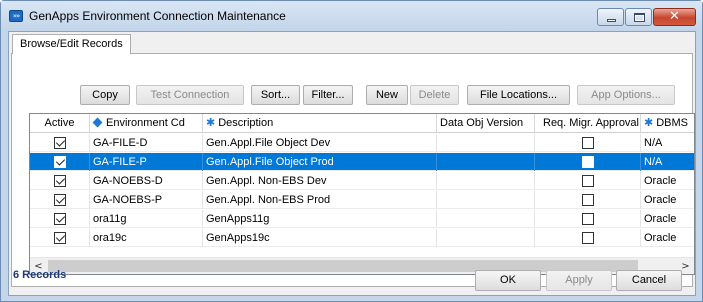  I want to click on environment-cd-cell: GA-FILE-D, so click(146, 143).